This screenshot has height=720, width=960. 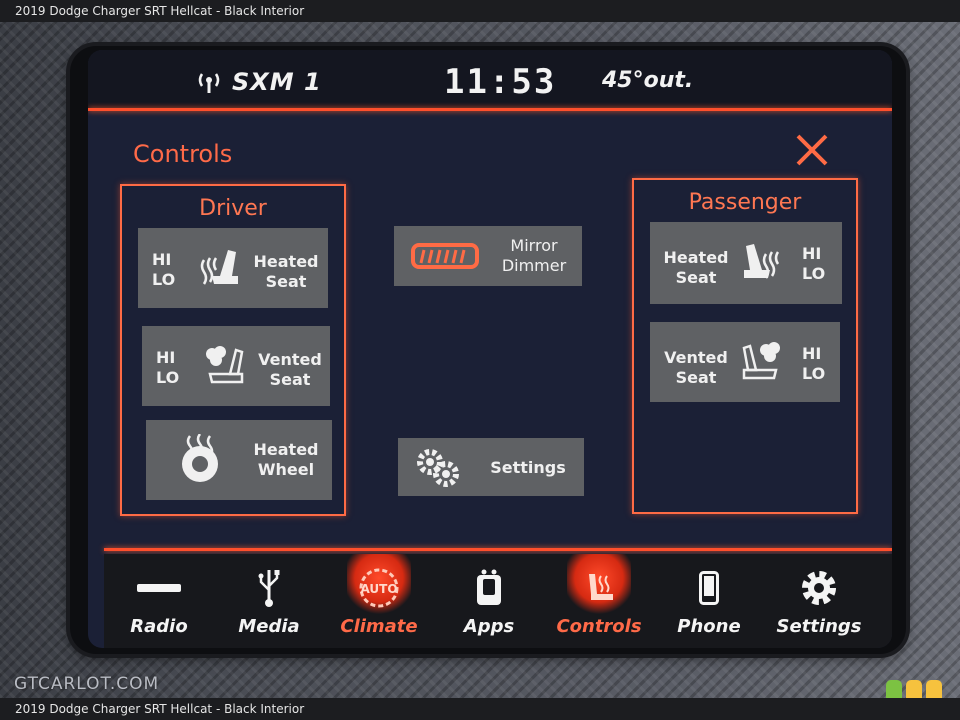 What do you see at coordinates (183, 154) in the screenshot?
I see `page-title: Controls` at bounding box center [183, 154].